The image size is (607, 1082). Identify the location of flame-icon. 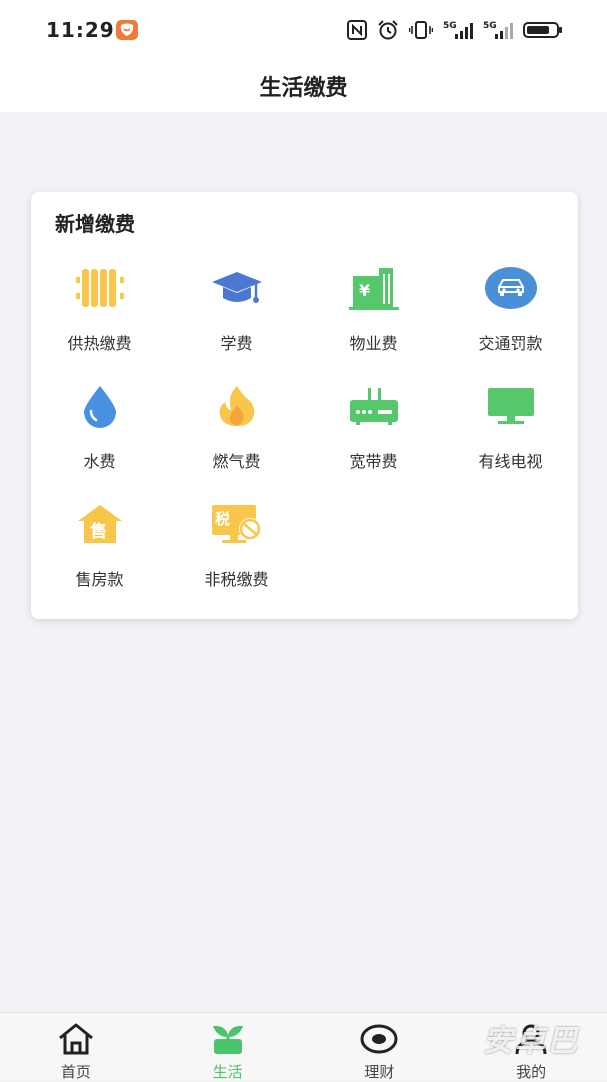
(237, 406).